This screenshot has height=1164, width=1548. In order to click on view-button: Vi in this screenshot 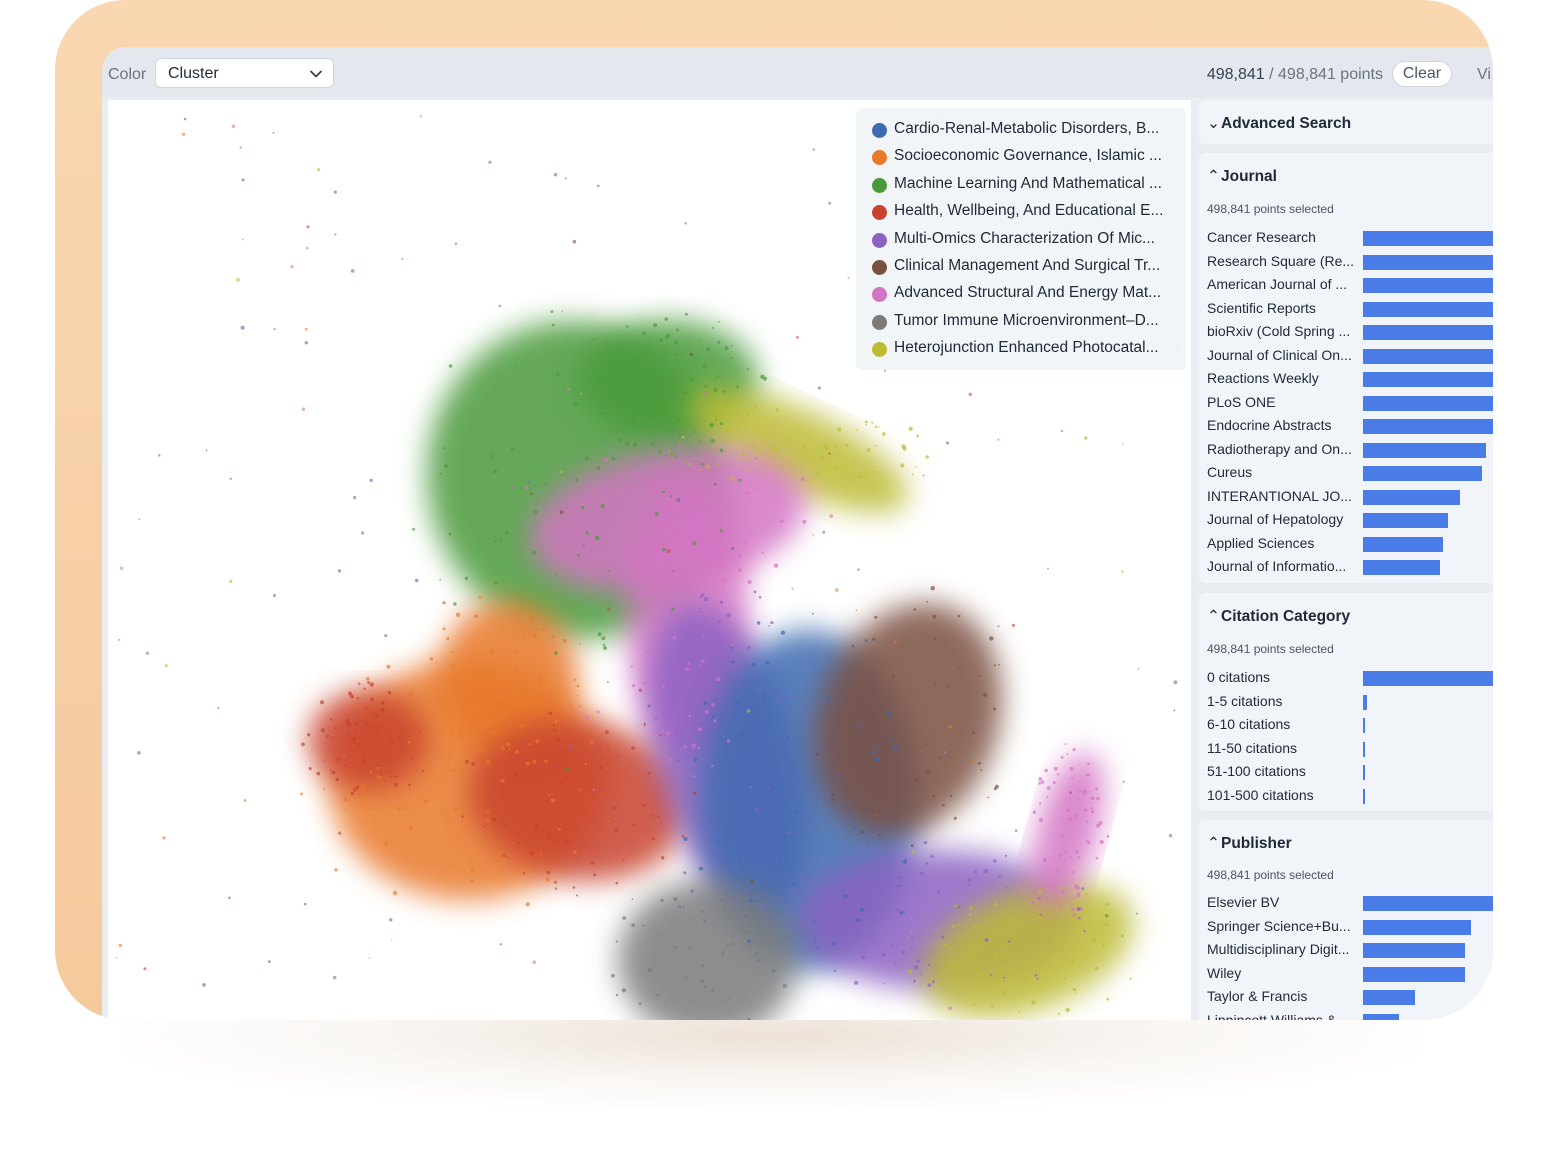, I will do `click(1484, 75)`.